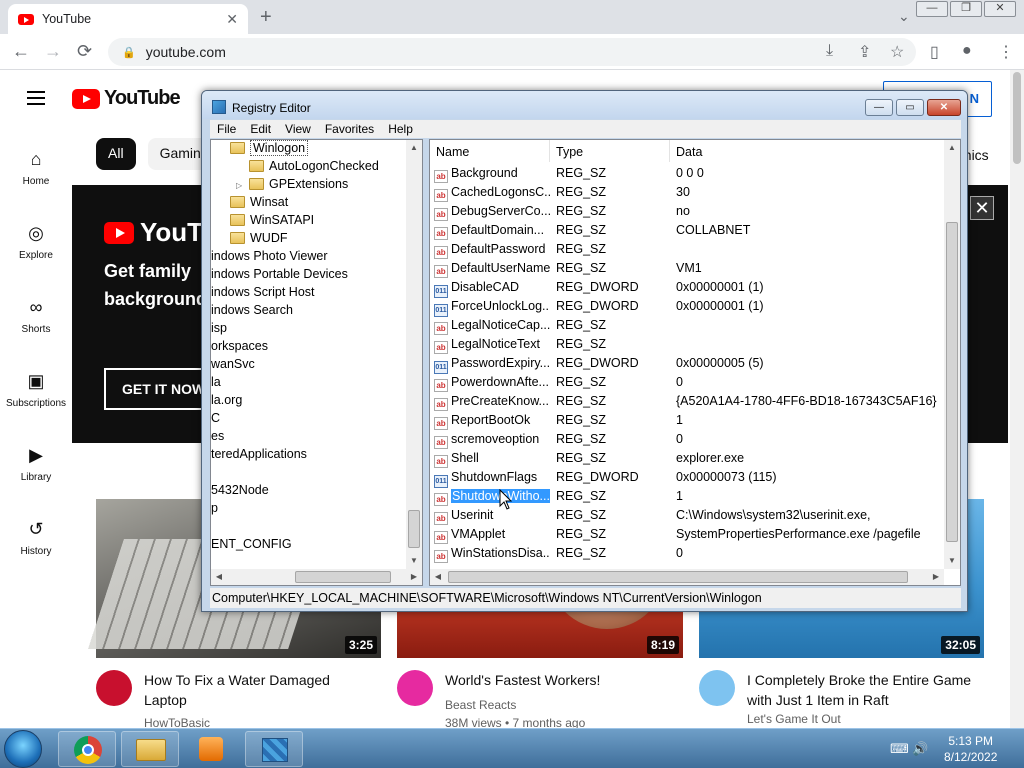 This screenshot has width=1024, height=768. Describe the element at coordinates (1017, 399) in the screenshot. I see `page-scrollbar` at that location.